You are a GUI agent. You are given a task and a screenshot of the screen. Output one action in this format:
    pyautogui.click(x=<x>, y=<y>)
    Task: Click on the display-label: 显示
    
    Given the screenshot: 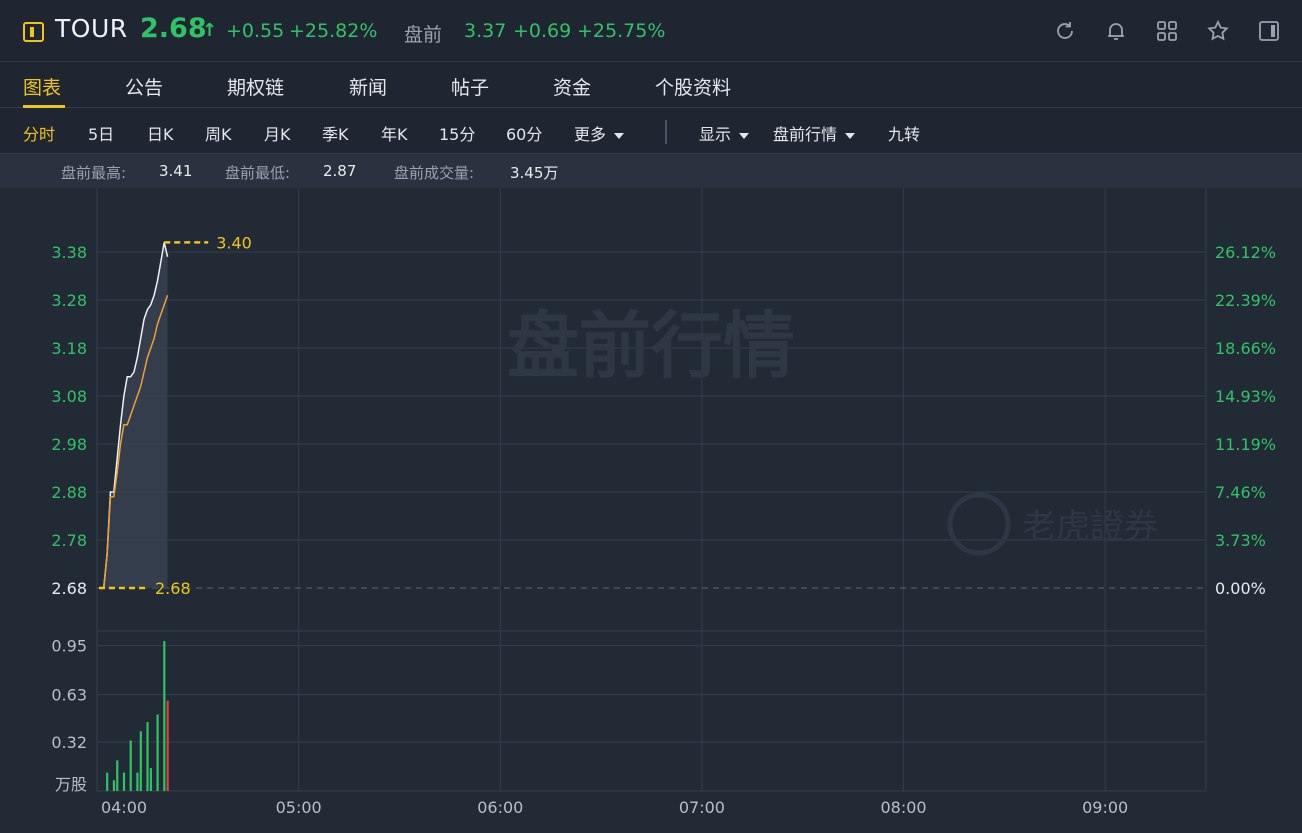 What is the action you would take?
    pyautogui.click(x=715, y=134)
    